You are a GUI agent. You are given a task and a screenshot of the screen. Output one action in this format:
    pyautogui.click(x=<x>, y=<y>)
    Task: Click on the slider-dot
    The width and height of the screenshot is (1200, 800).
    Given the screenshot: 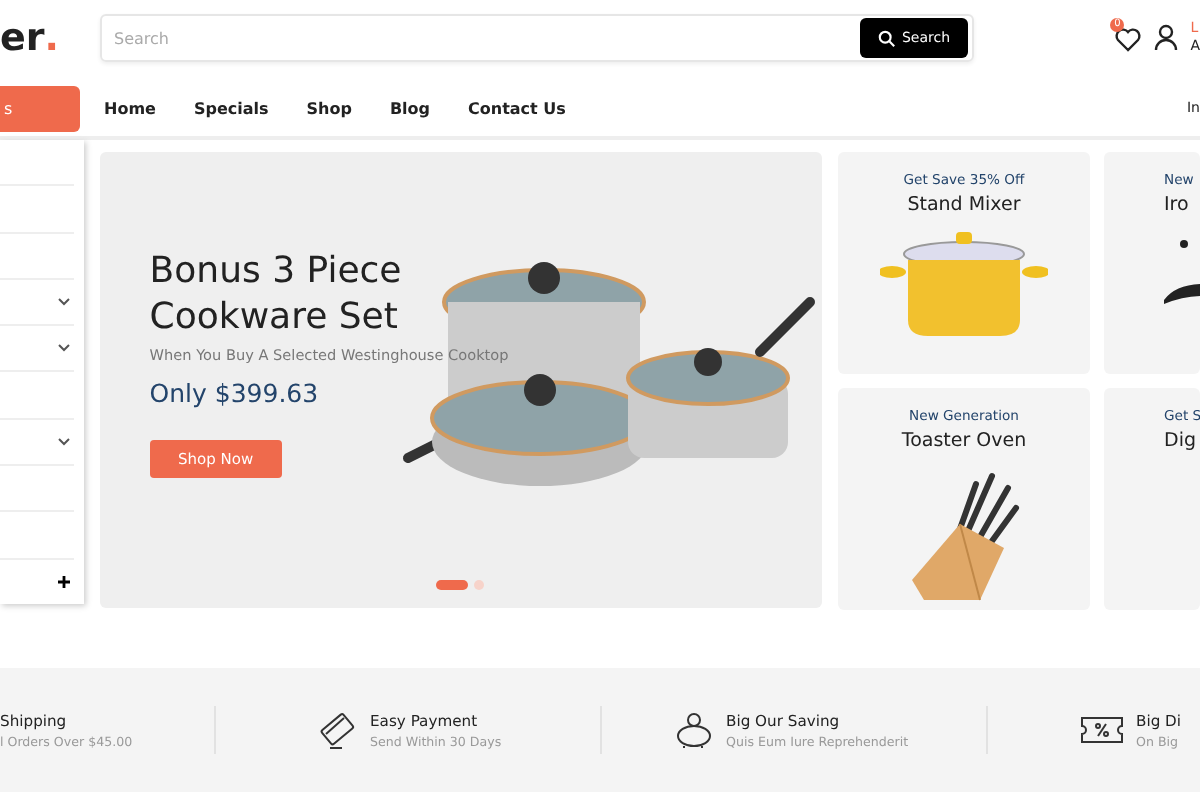 What is the action you would take?
    pyautogui.click(x=478, y=585)
    